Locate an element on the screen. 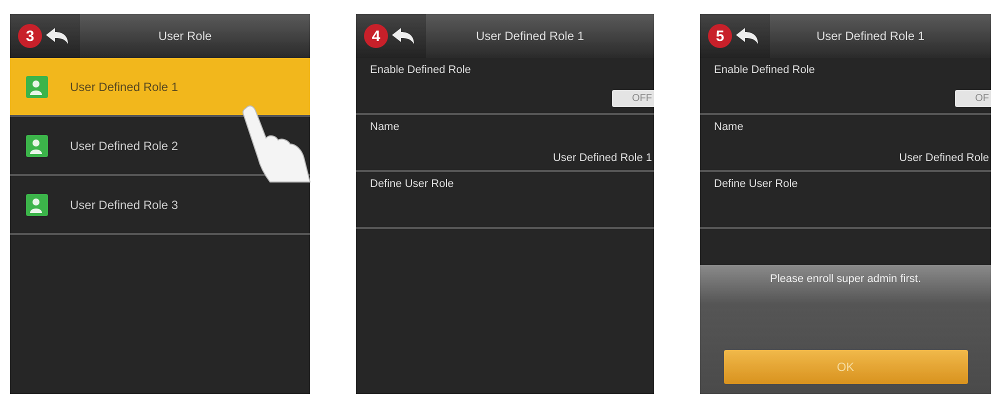  step-badge: 3 is located at coordinates (30, 36).